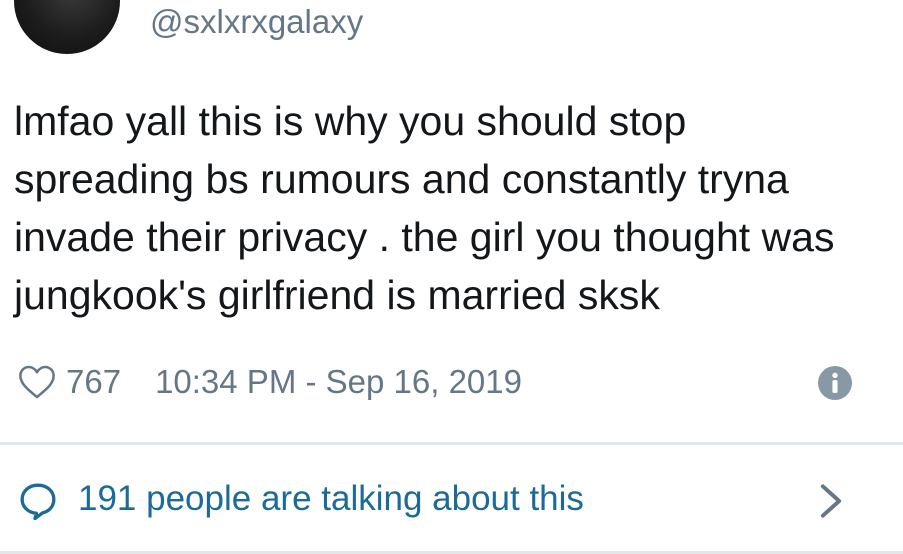 The image size is (903, 554). What do you see at coordinates (338, 382) in the screenshot?
I see `tweet-timestamp: 10:34 PM - Sep 16, 2019` at bounding box center [338, 382].